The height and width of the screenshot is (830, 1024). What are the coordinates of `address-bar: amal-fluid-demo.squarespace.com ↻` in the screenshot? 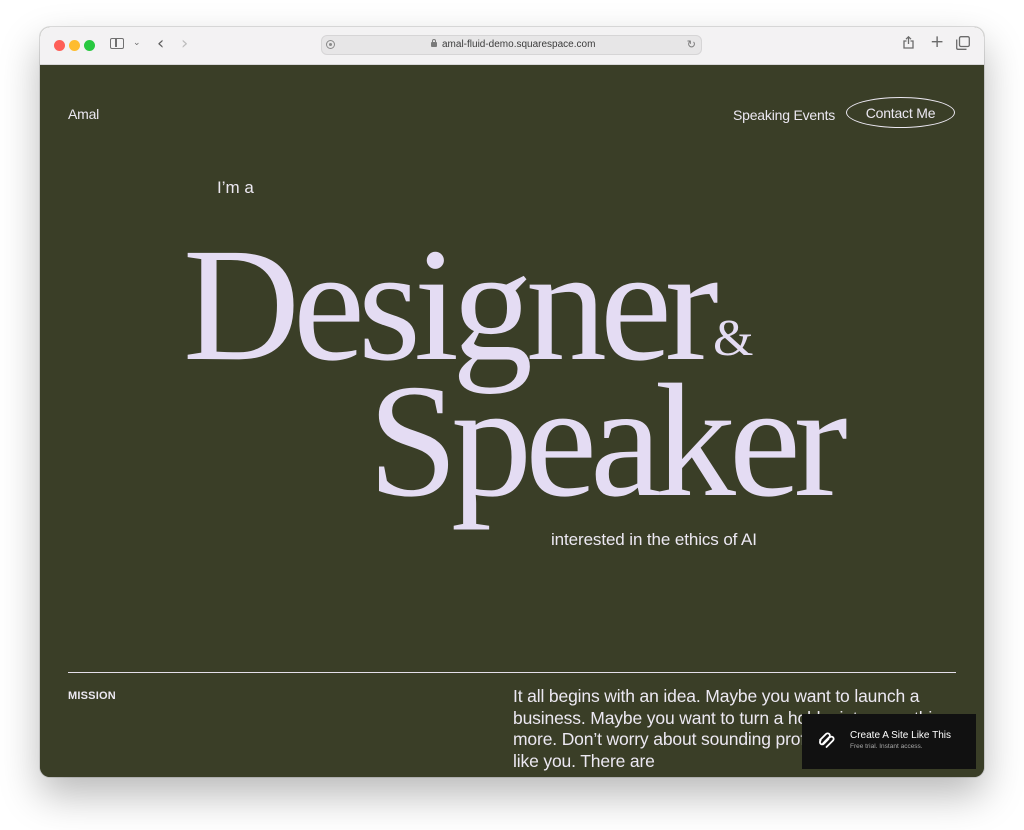 It's located at (511, 45).